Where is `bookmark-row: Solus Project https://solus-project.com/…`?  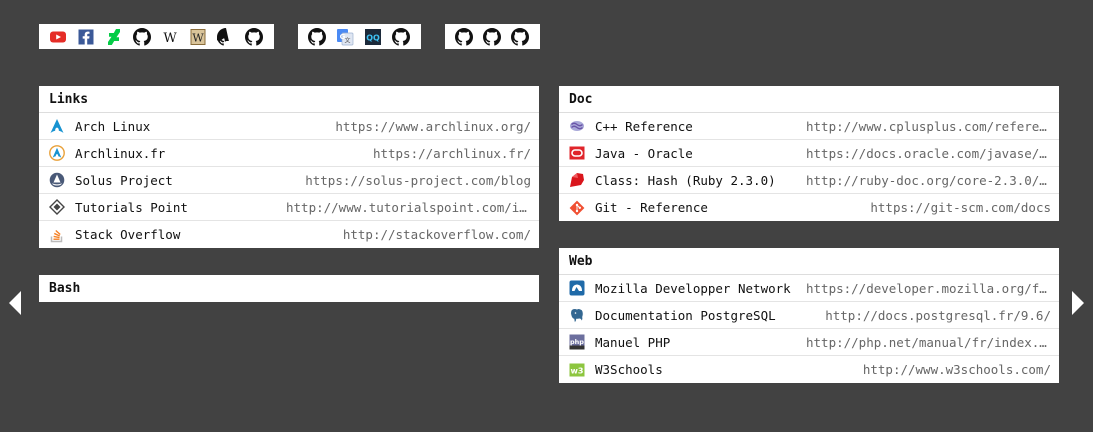
bookmark-row: Solus Project https://solus-project.com/… is located at coordinates (289, 180).